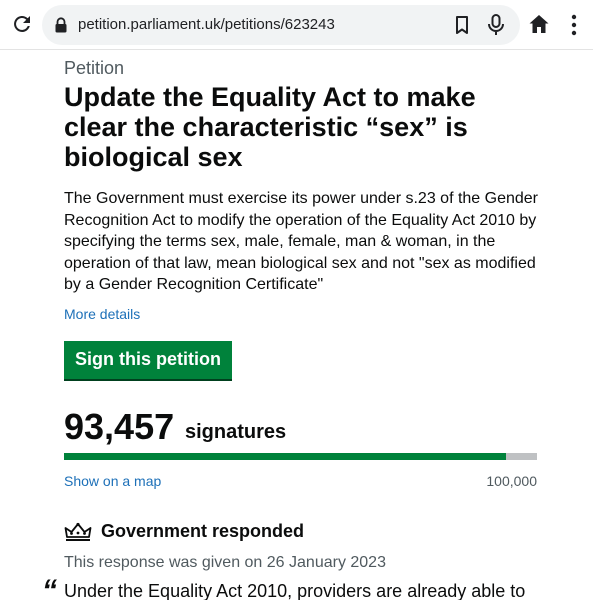 The width and height of the screenshot is (593, 600). Describe the element at coordinates (102, 314) in the screenshot. I see `more-details-link: More details` at that location.